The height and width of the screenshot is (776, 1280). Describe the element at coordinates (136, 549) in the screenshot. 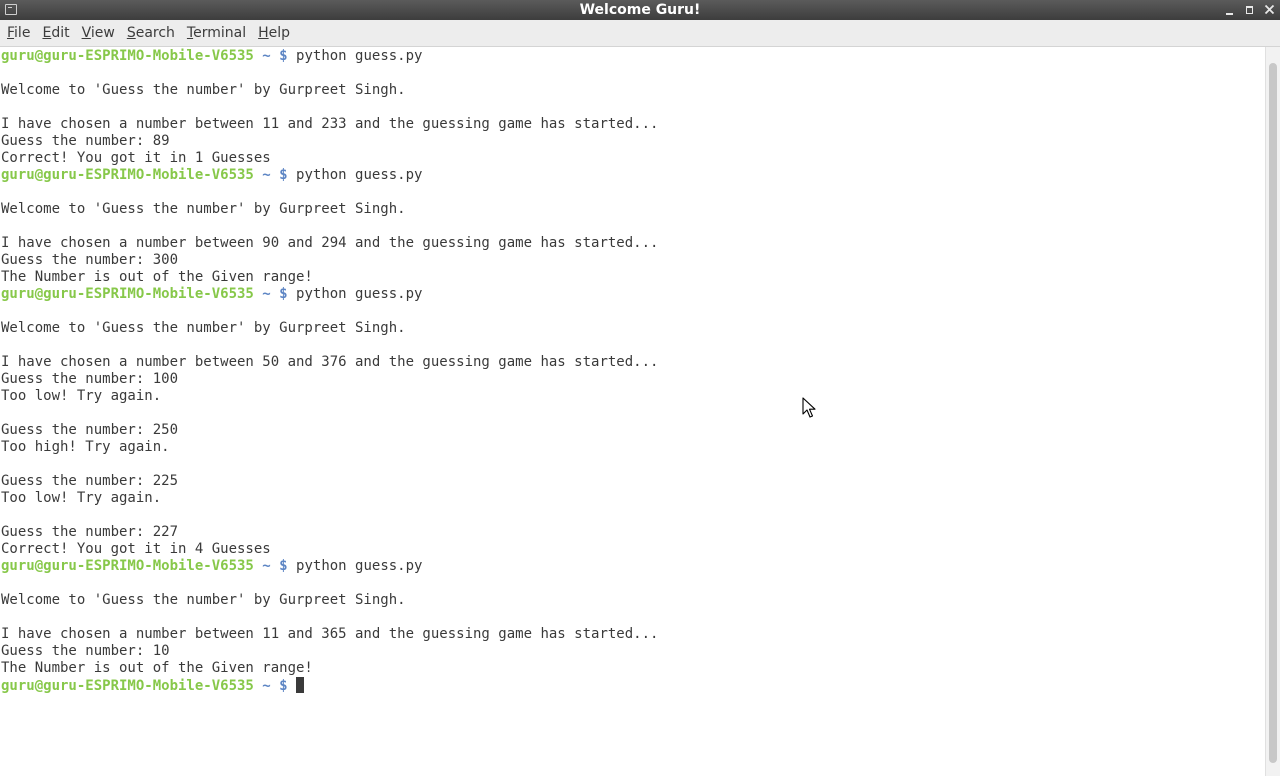

I see `output-line: Correct! You got it in 4 Guesses` at that location.